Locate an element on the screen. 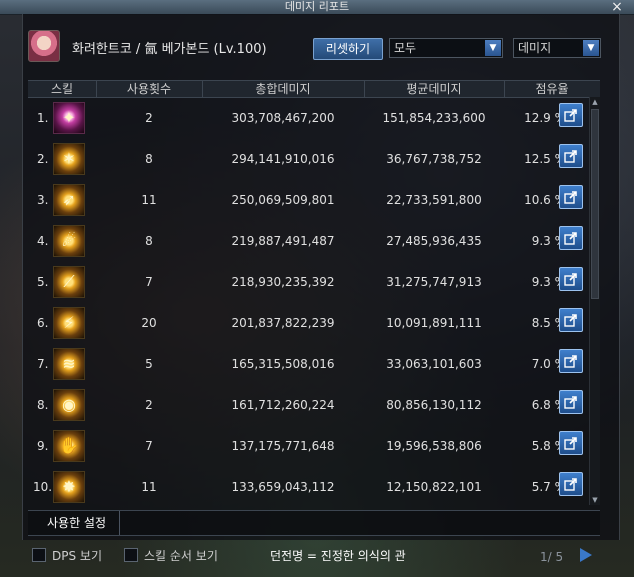  row-rank: 3. is located at coordinates (43, 200).